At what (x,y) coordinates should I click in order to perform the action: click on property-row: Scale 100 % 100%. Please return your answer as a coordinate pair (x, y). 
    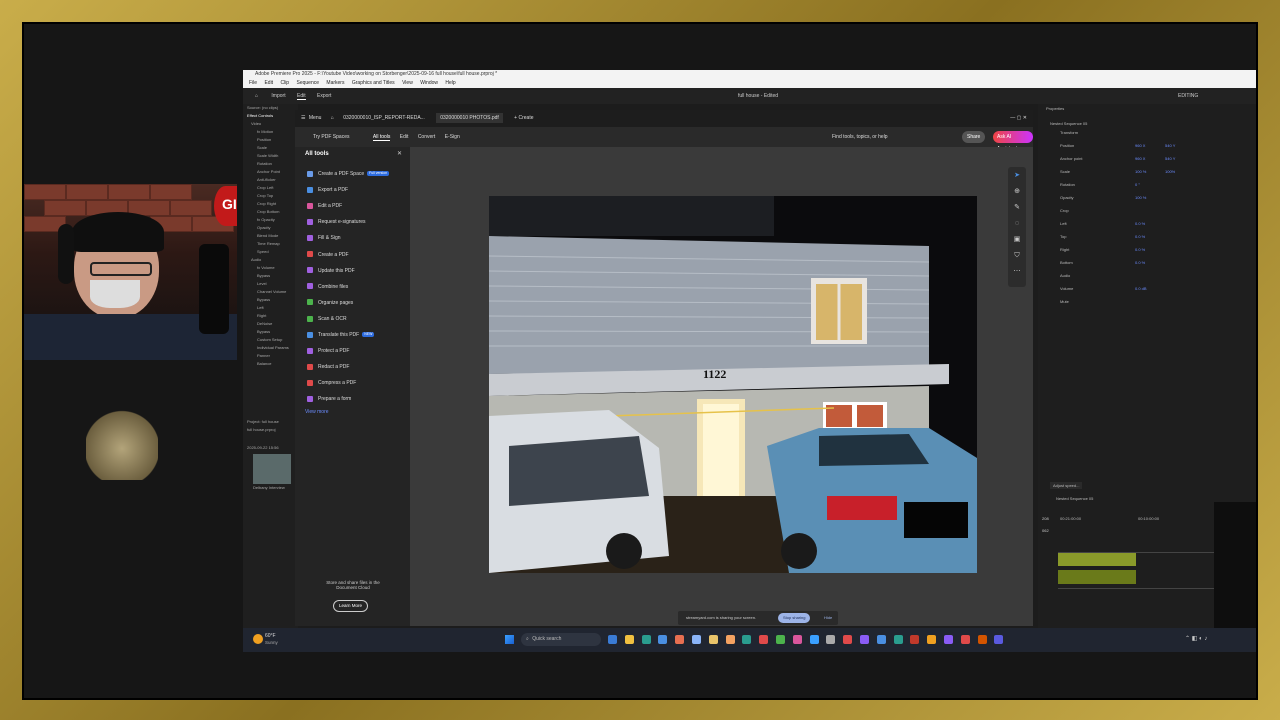
    Looking at the image, I should click on (1147, 171).